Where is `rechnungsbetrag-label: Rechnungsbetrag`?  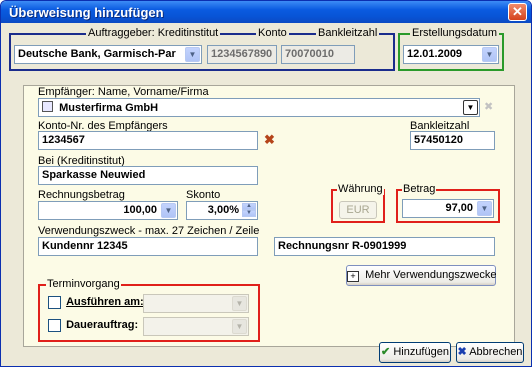
rechnungsbetrag-label: Rechnungsbetrag is located at coordinates (81, 195).